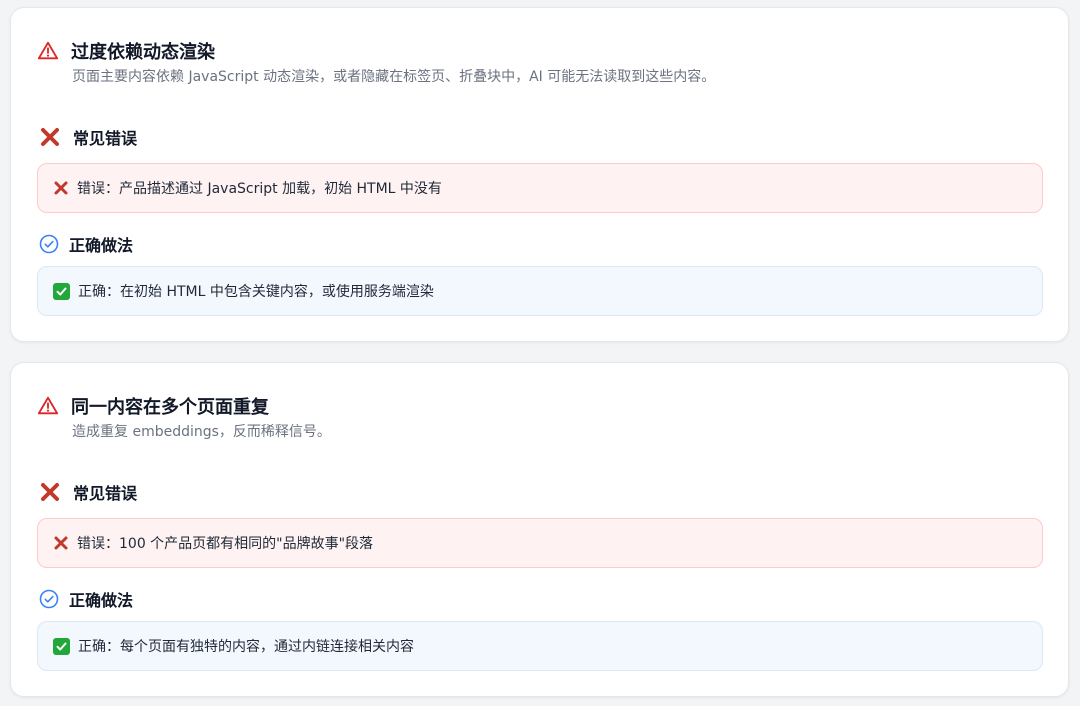 The width and height of the screenshot is (1080, 706). Describe the element at coordinates (225, 544) in the screenshot. I see `wrong-example-text: 错误：100 个产品页都有相同的"品牌故事"段落` at that location.